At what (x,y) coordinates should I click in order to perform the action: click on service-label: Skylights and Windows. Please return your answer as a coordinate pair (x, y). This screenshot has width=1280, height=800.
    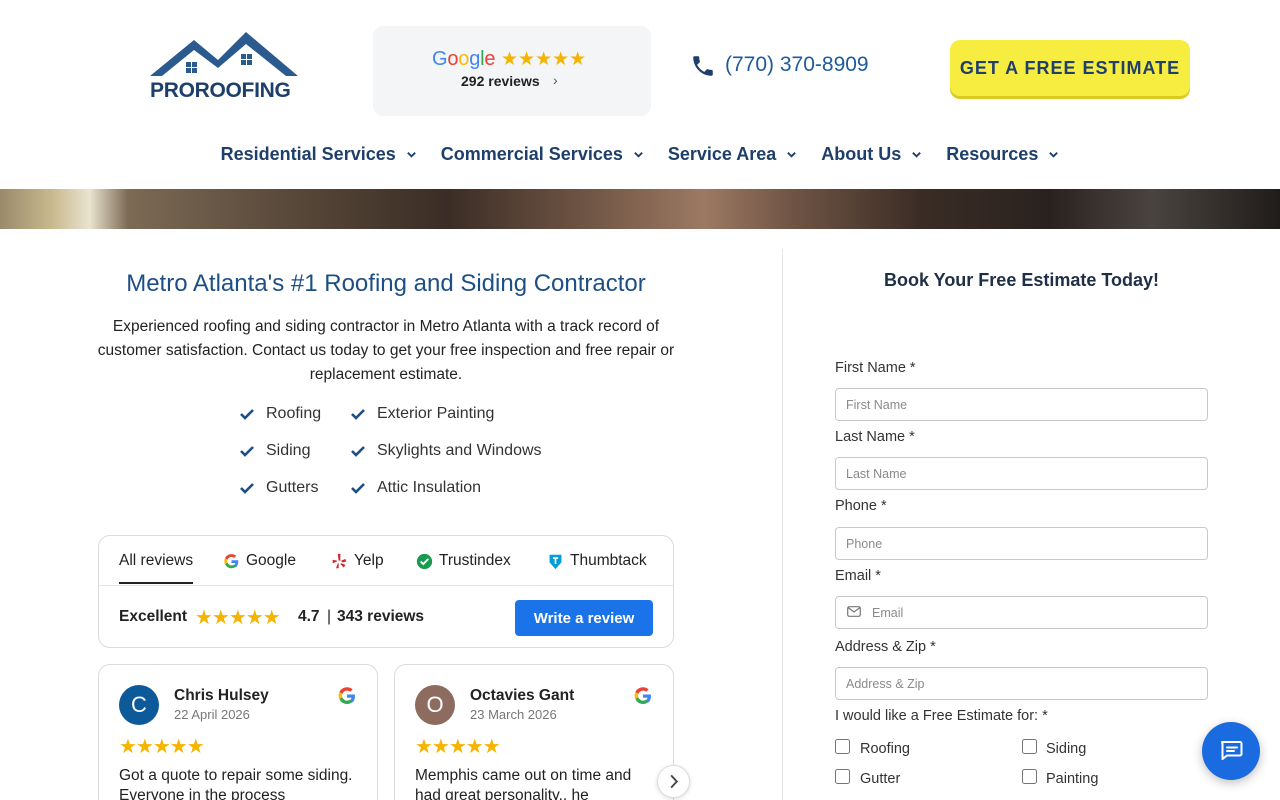
    Looking at the image, I should click on (459, 450).